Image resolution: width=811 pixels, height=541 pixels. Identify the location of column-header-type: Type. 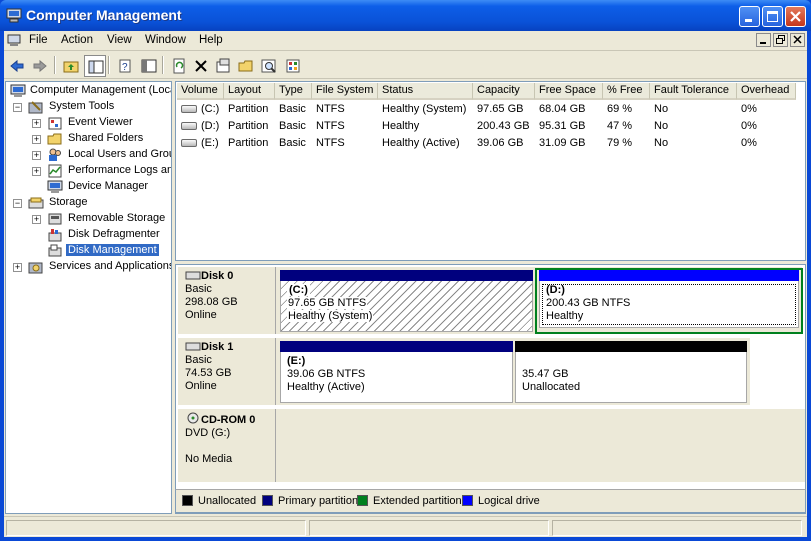
(293, 91).